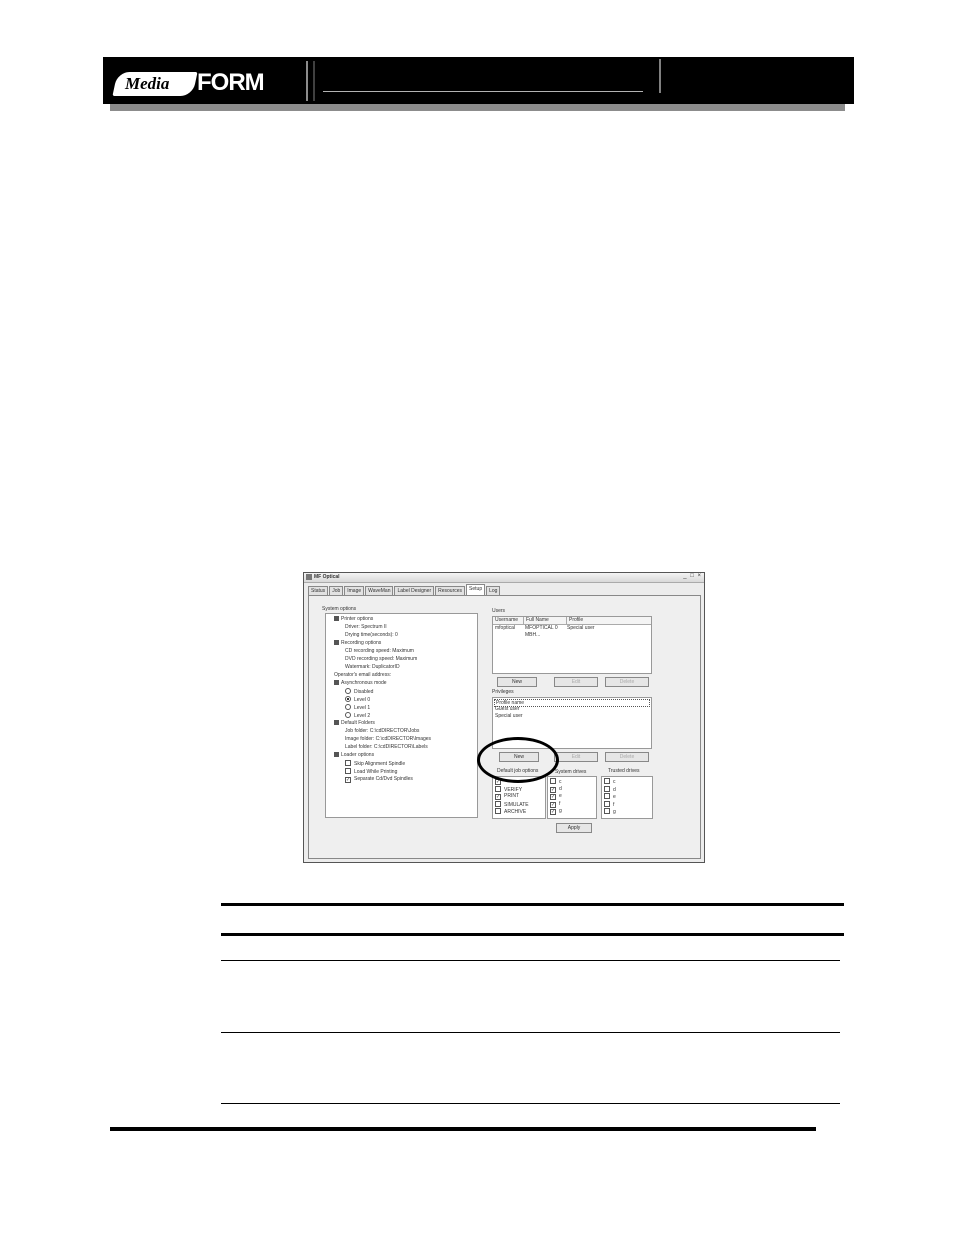 The image size is (954, 1235). What do you see at coordinates (354, 590) in the screenshot?
I see `tab-image: Image` at bounding box center [354, 590].